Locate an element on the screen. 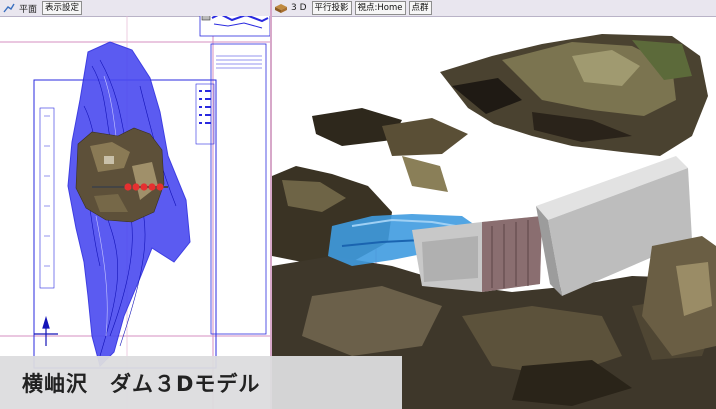  plan-view-toolbar: 平面 表示設定 is located at coordinates (135, 8).